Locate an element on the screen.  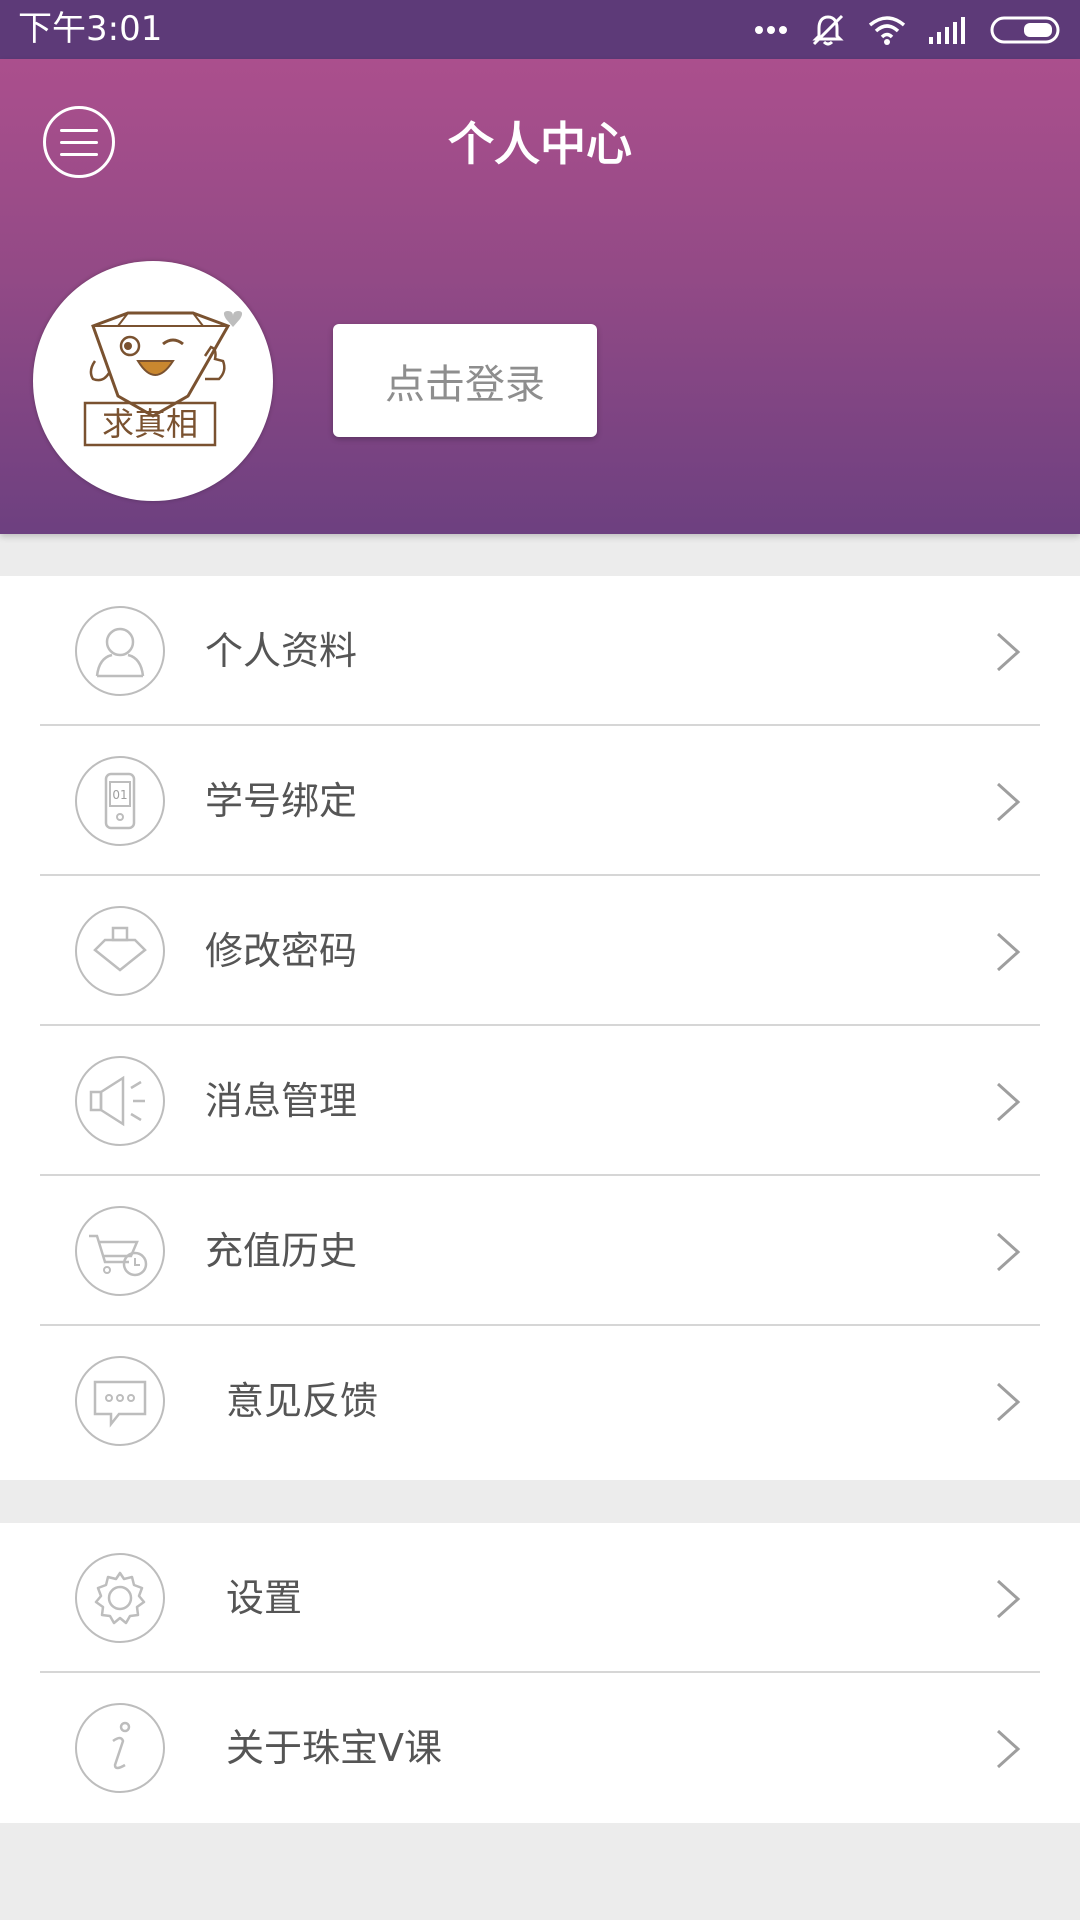
phone-id-icon: 01 is located at coordinates (120, 801).